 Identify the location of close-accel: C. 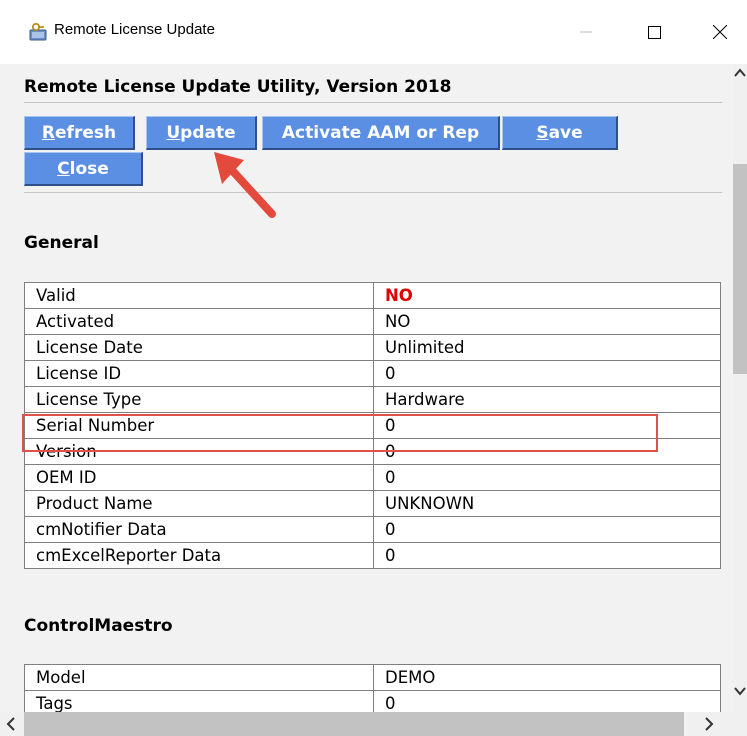
(63, 168).